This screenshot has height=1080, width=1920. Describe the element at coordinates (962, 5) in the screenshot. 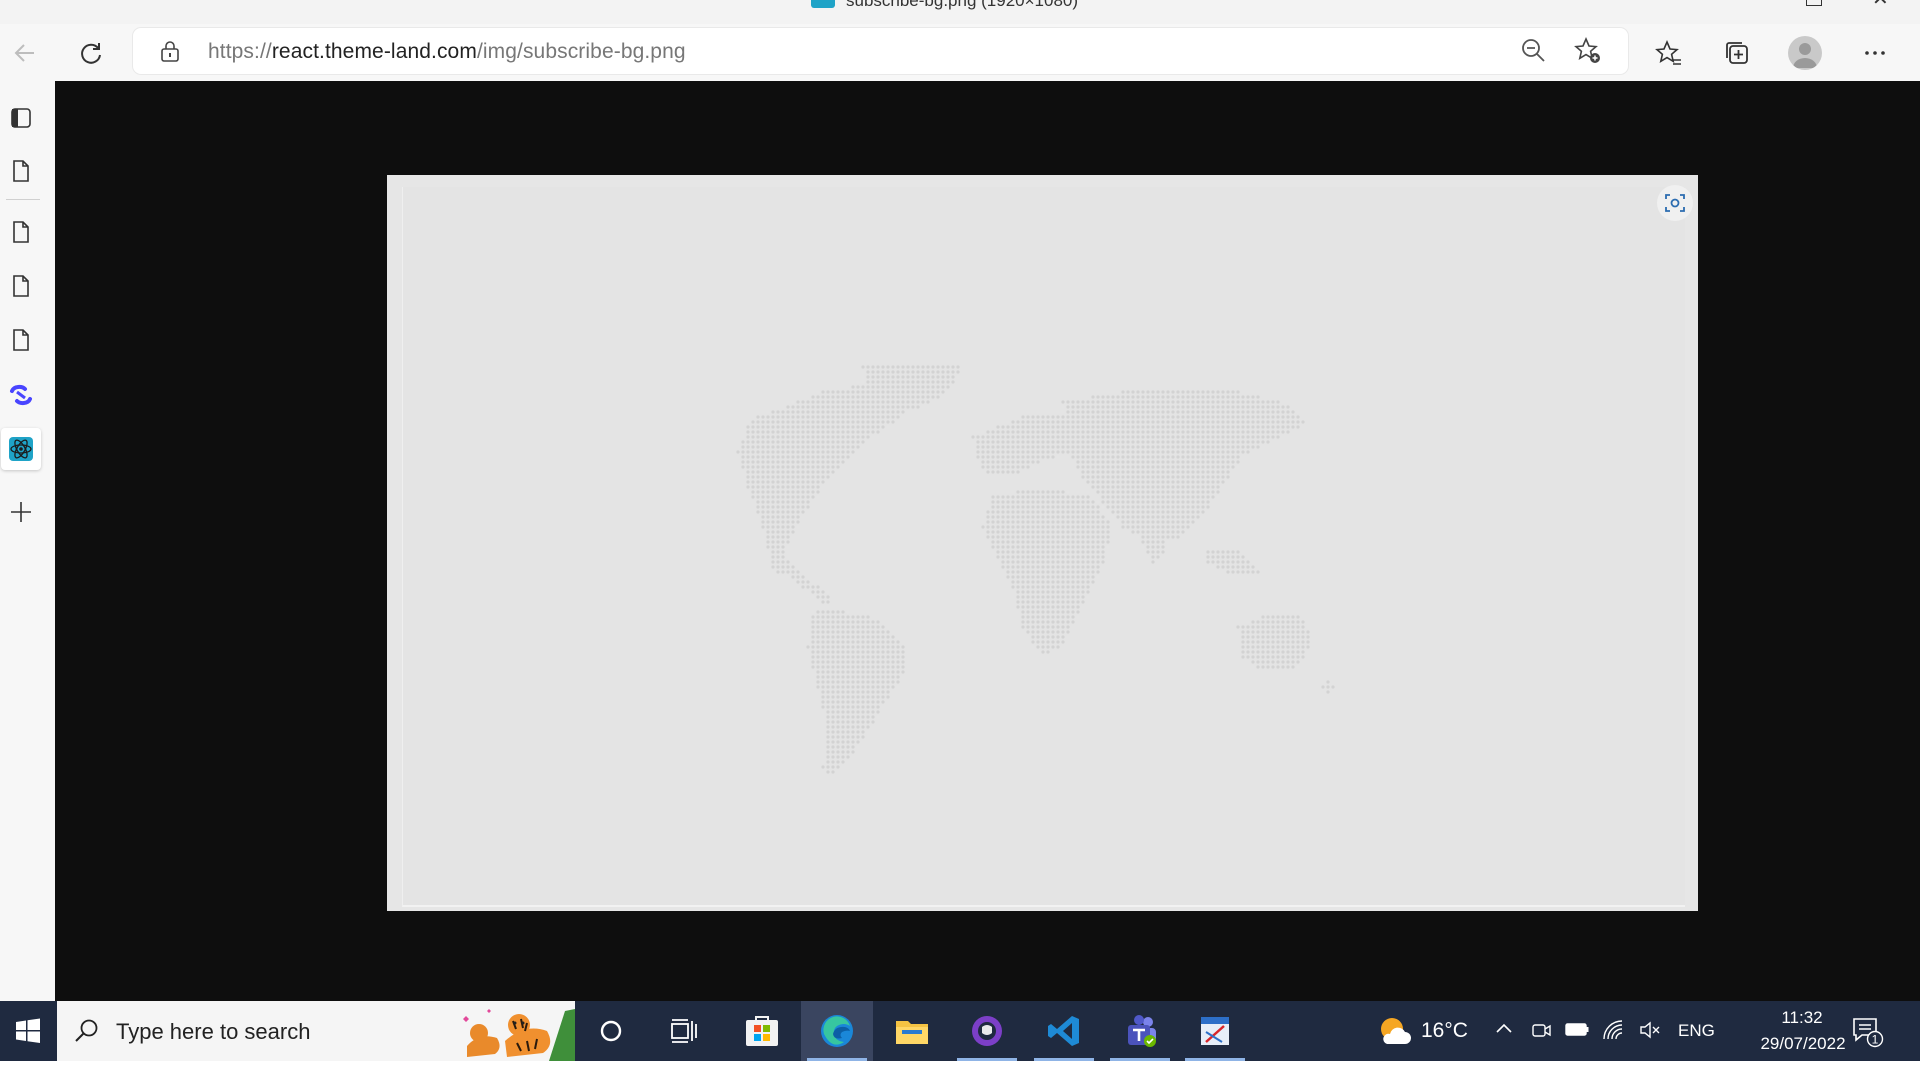

I see `window-title: subscribe-bg.png (1920×1080)` at that location.